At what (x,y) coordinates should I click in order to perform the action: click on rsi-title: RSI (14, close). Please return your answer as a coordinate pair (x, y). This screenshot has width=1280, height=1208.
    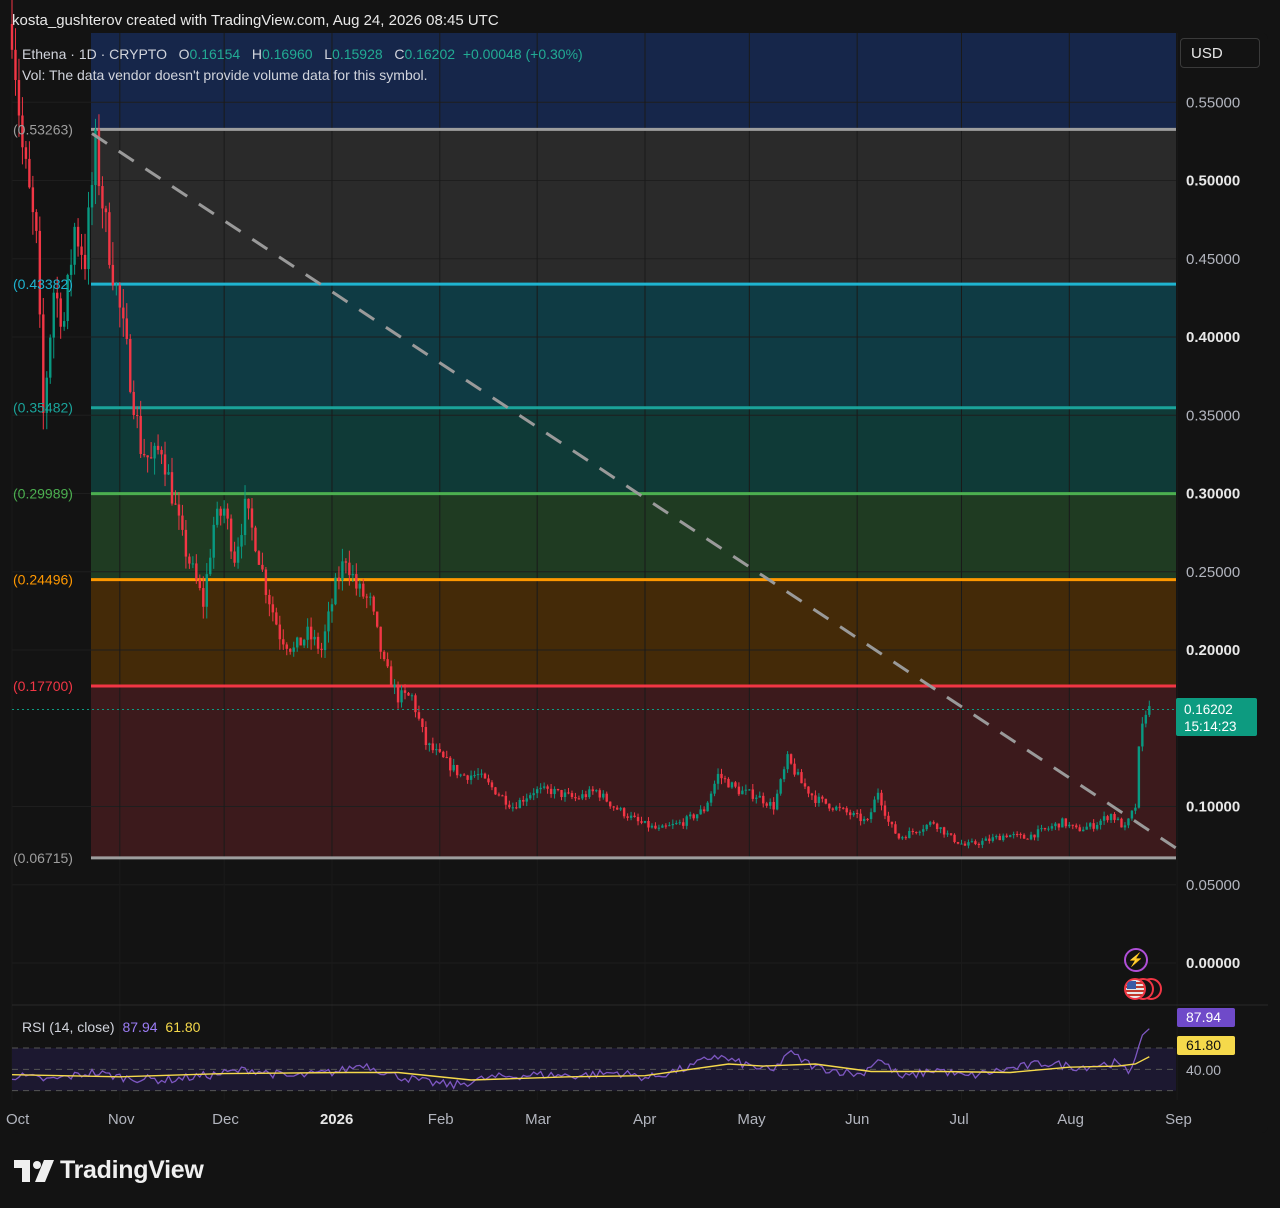
    Looking at the image, I should click on (68, 1027).